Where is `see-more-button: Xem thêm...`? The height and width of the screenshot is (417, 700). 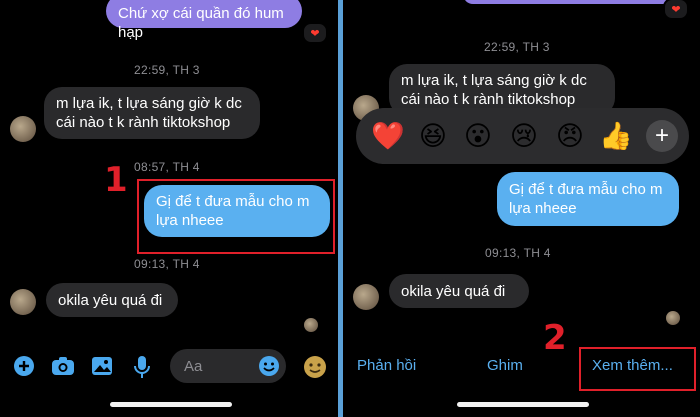 see-more-button: Xem thêm... is located at coordinates (632, 365).